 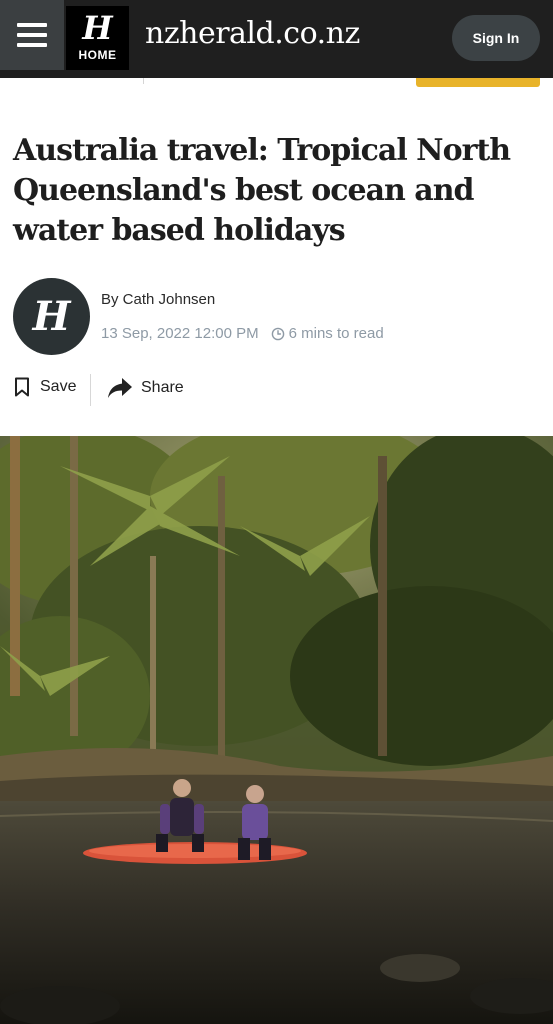 I want to click on save-button: Save, so click(x=45, y=387).